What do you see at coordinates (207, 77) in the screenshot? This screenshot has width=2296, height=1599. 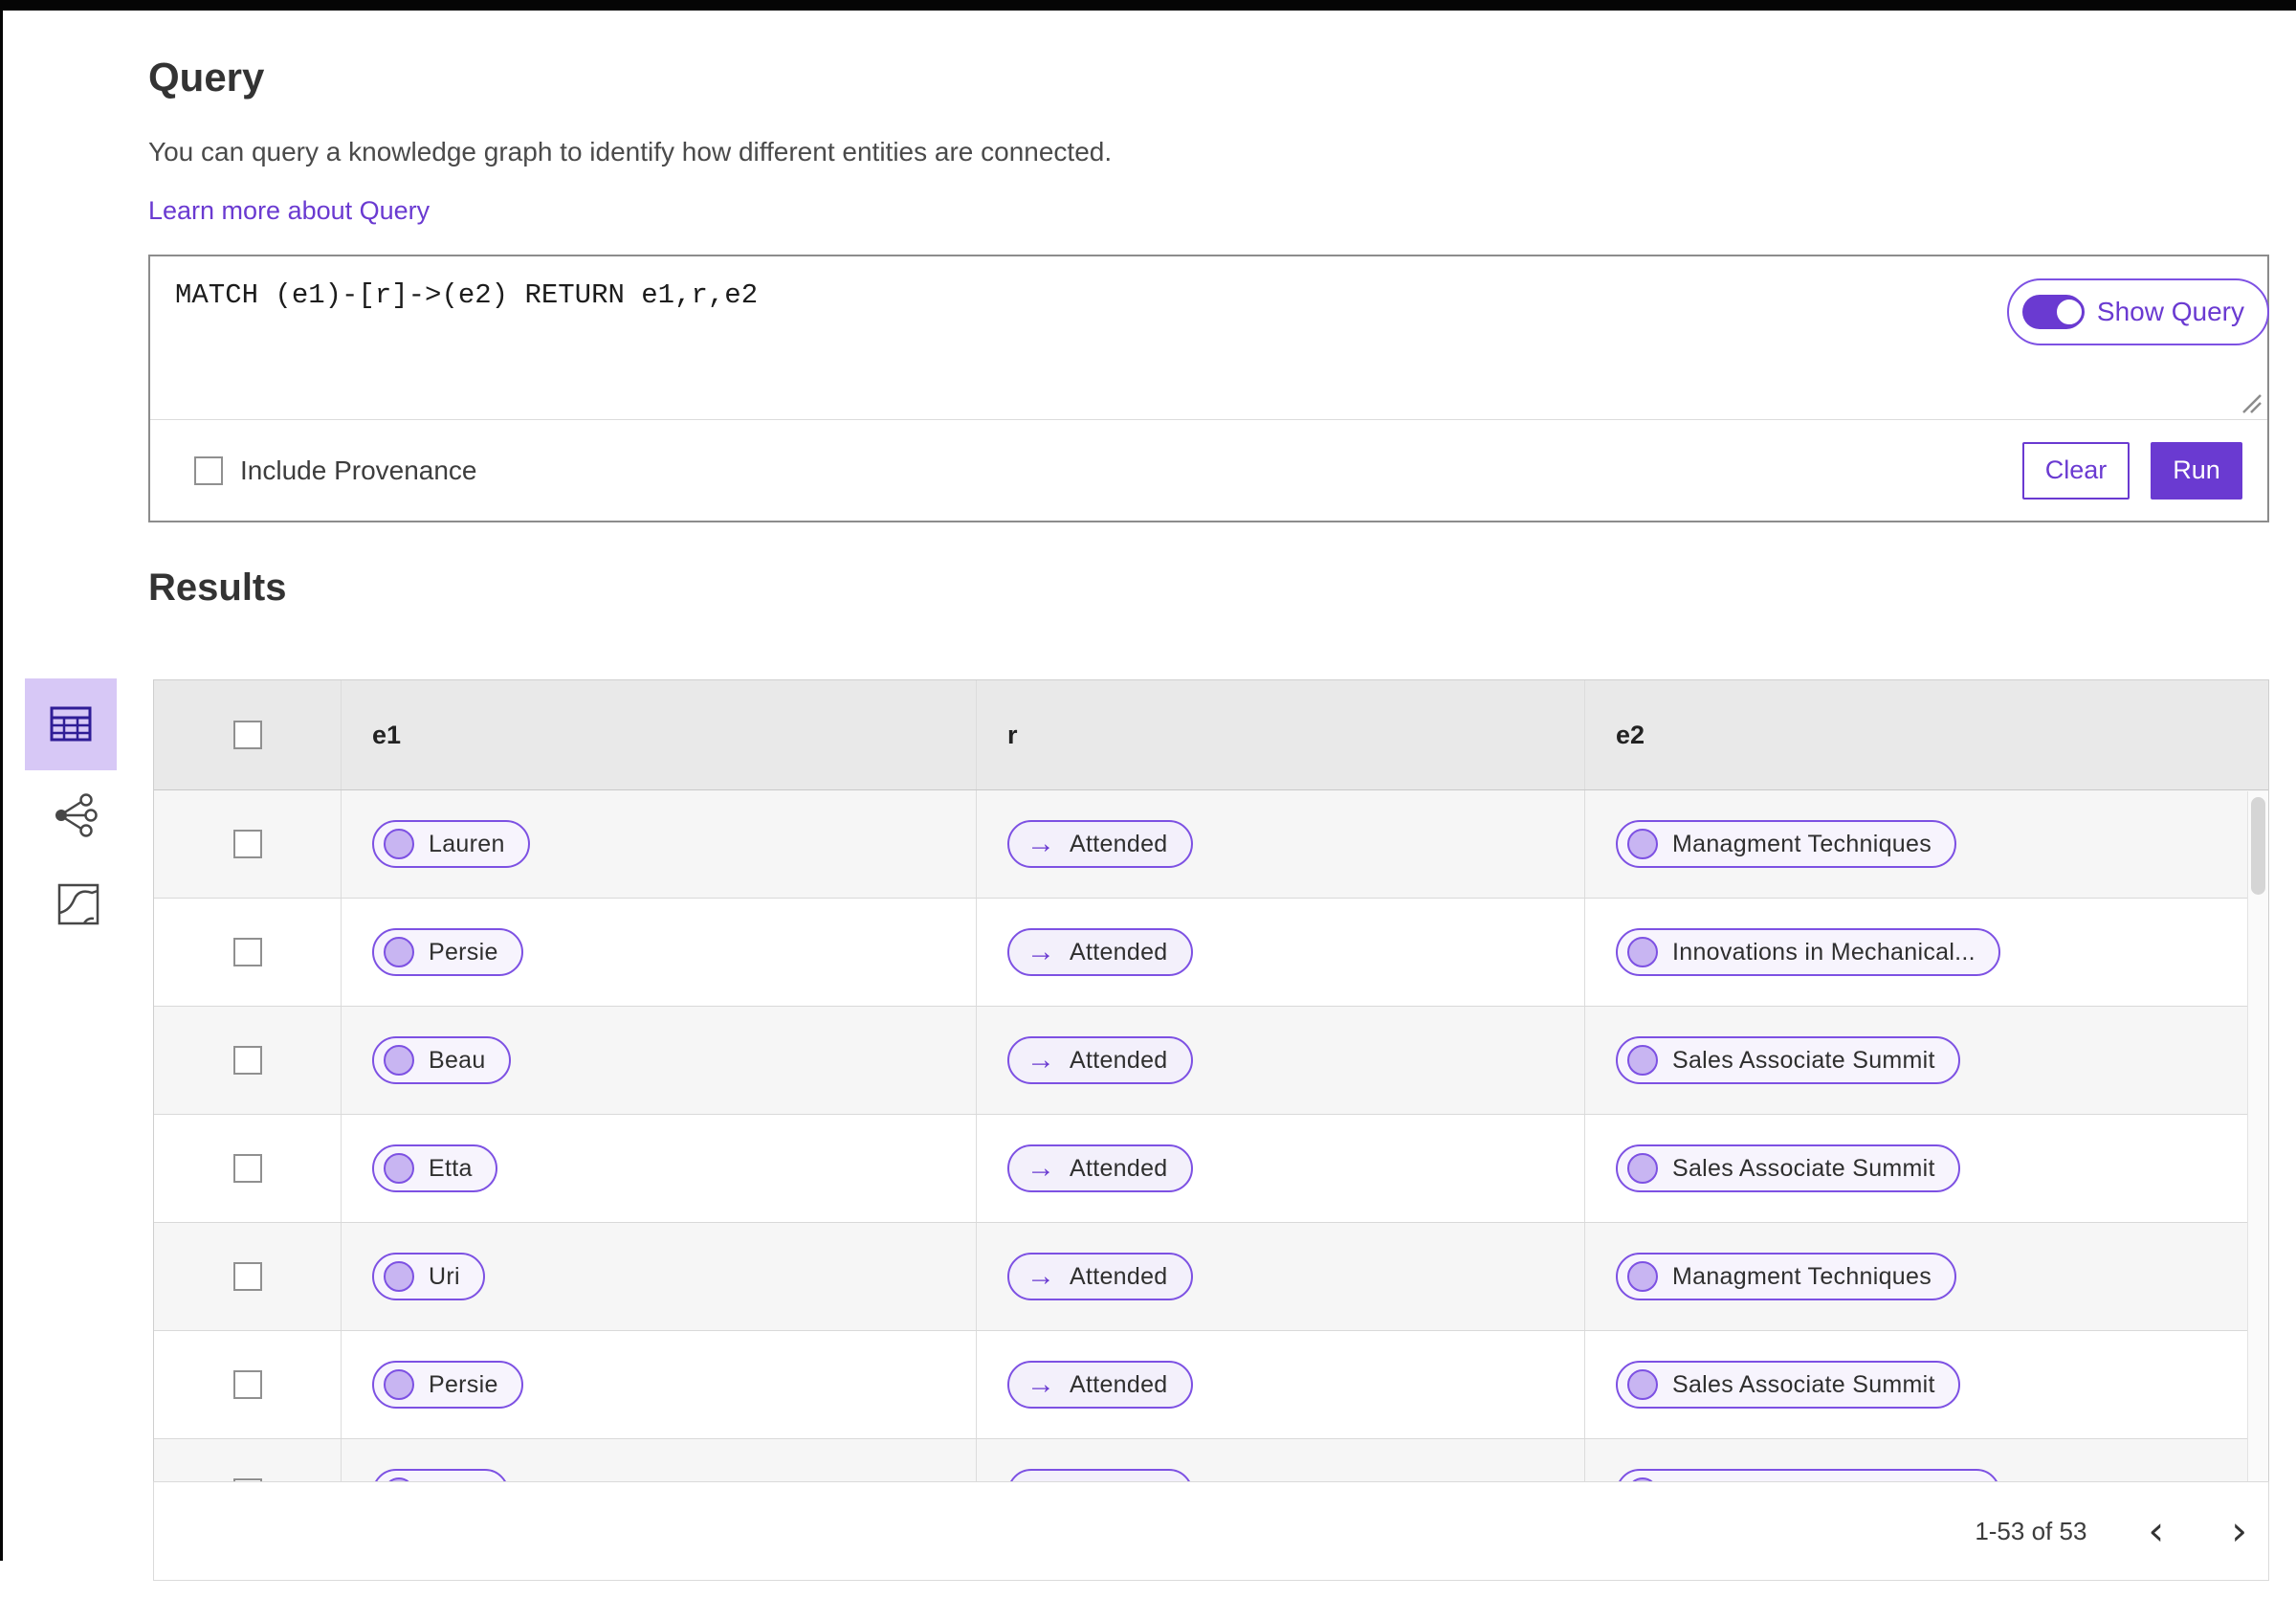 I see `page-title: Query` at bounding box center [207, 77].